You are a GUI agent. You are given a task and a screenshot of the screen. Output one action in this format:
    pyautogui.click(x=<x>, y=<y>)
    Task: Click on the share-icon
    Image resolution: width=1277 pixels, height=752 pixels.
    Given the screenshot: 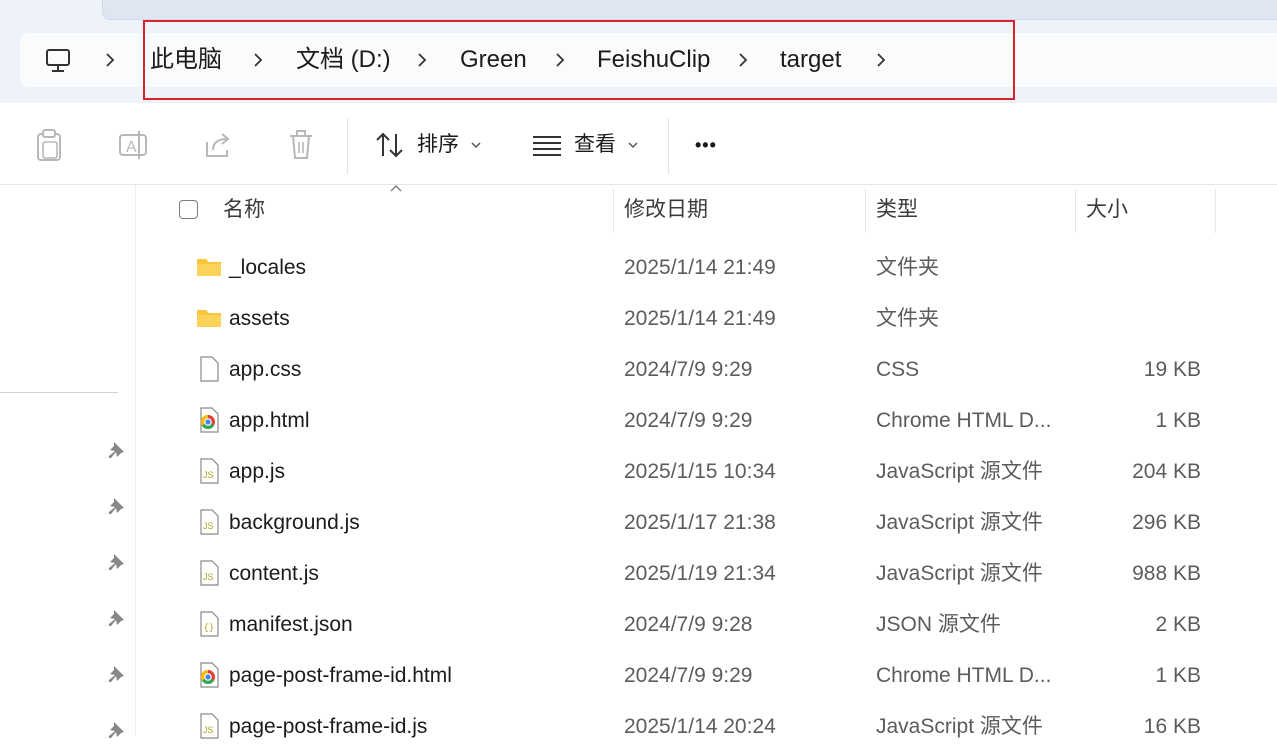 What is the action you would take?
    pyautogui.click(x=218, y=145)
    